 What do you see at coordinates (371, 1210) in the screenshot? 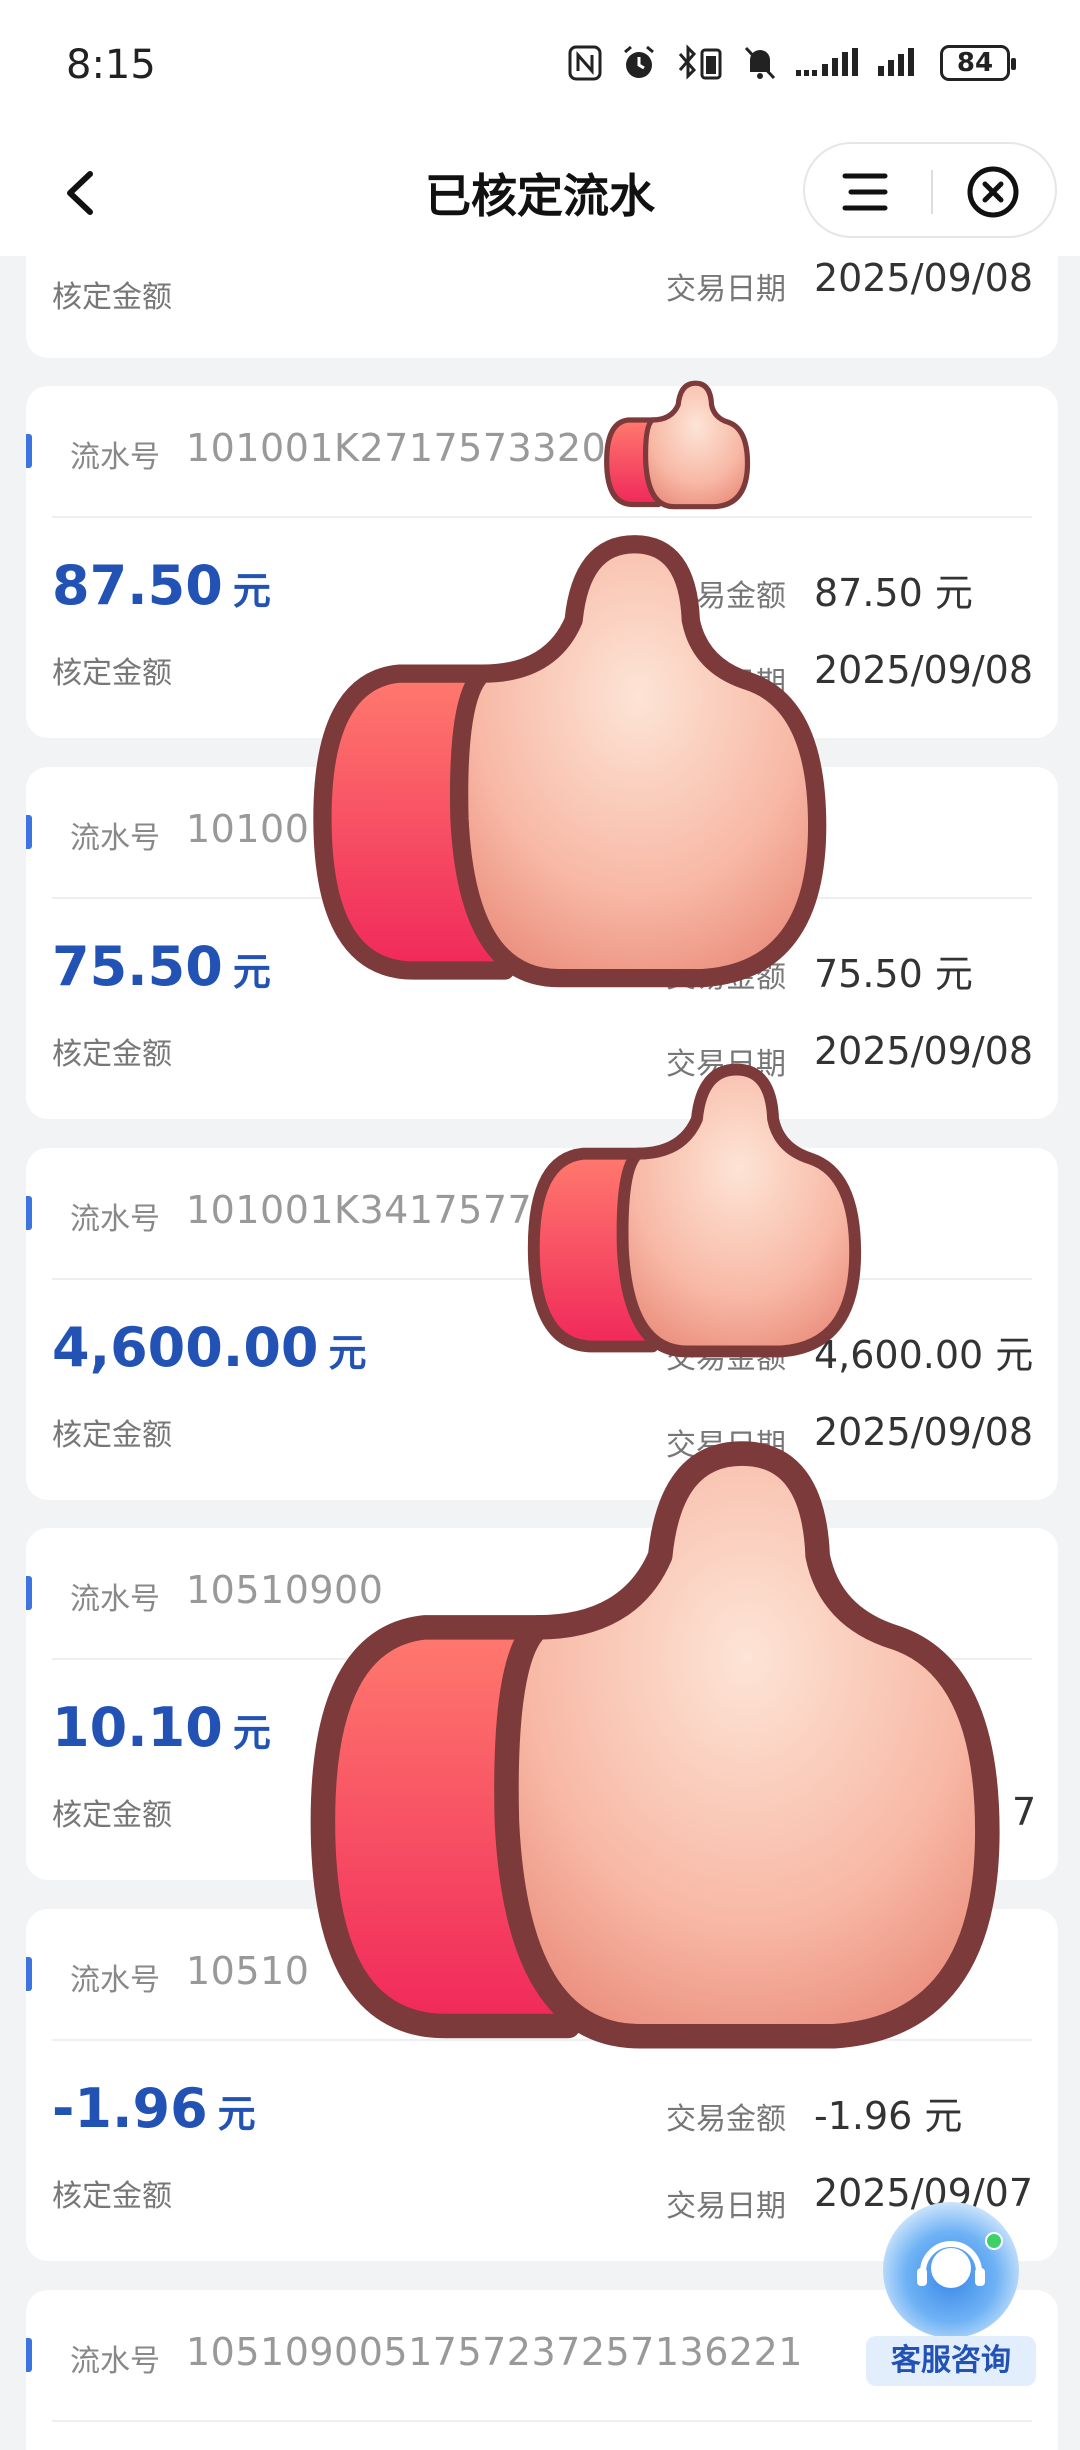
I see `serial-value: 101001K34175773` at bounding box center [371, 1210].